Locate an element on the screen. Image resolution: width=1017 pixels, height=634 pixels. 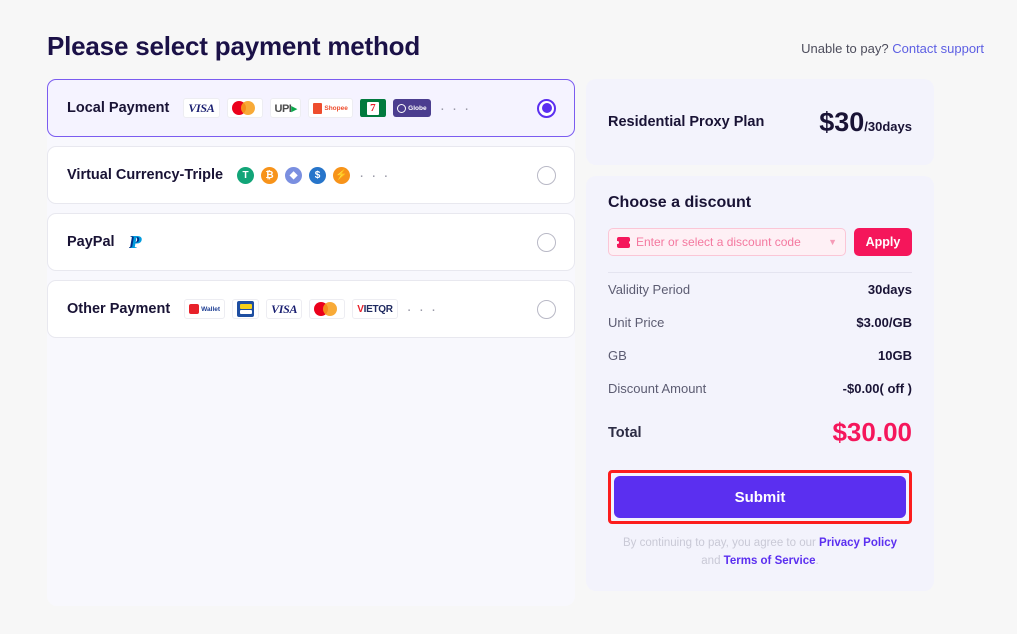
radio-paypal is located at coordinates (546, 242).